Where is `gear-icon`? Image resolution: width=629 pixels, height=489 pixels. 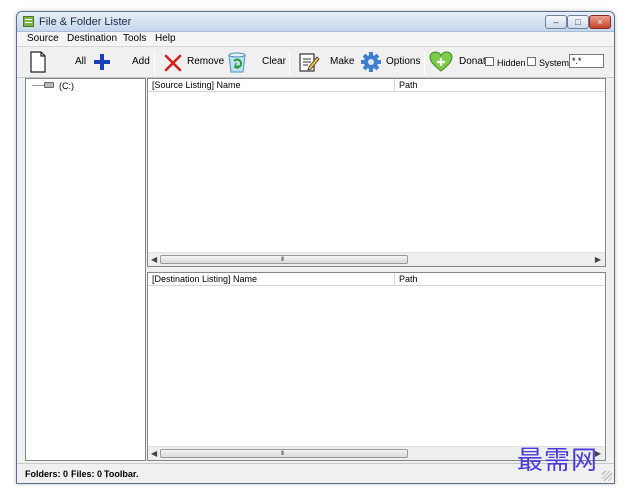
gear-icon is located at coordinates (371, 62).